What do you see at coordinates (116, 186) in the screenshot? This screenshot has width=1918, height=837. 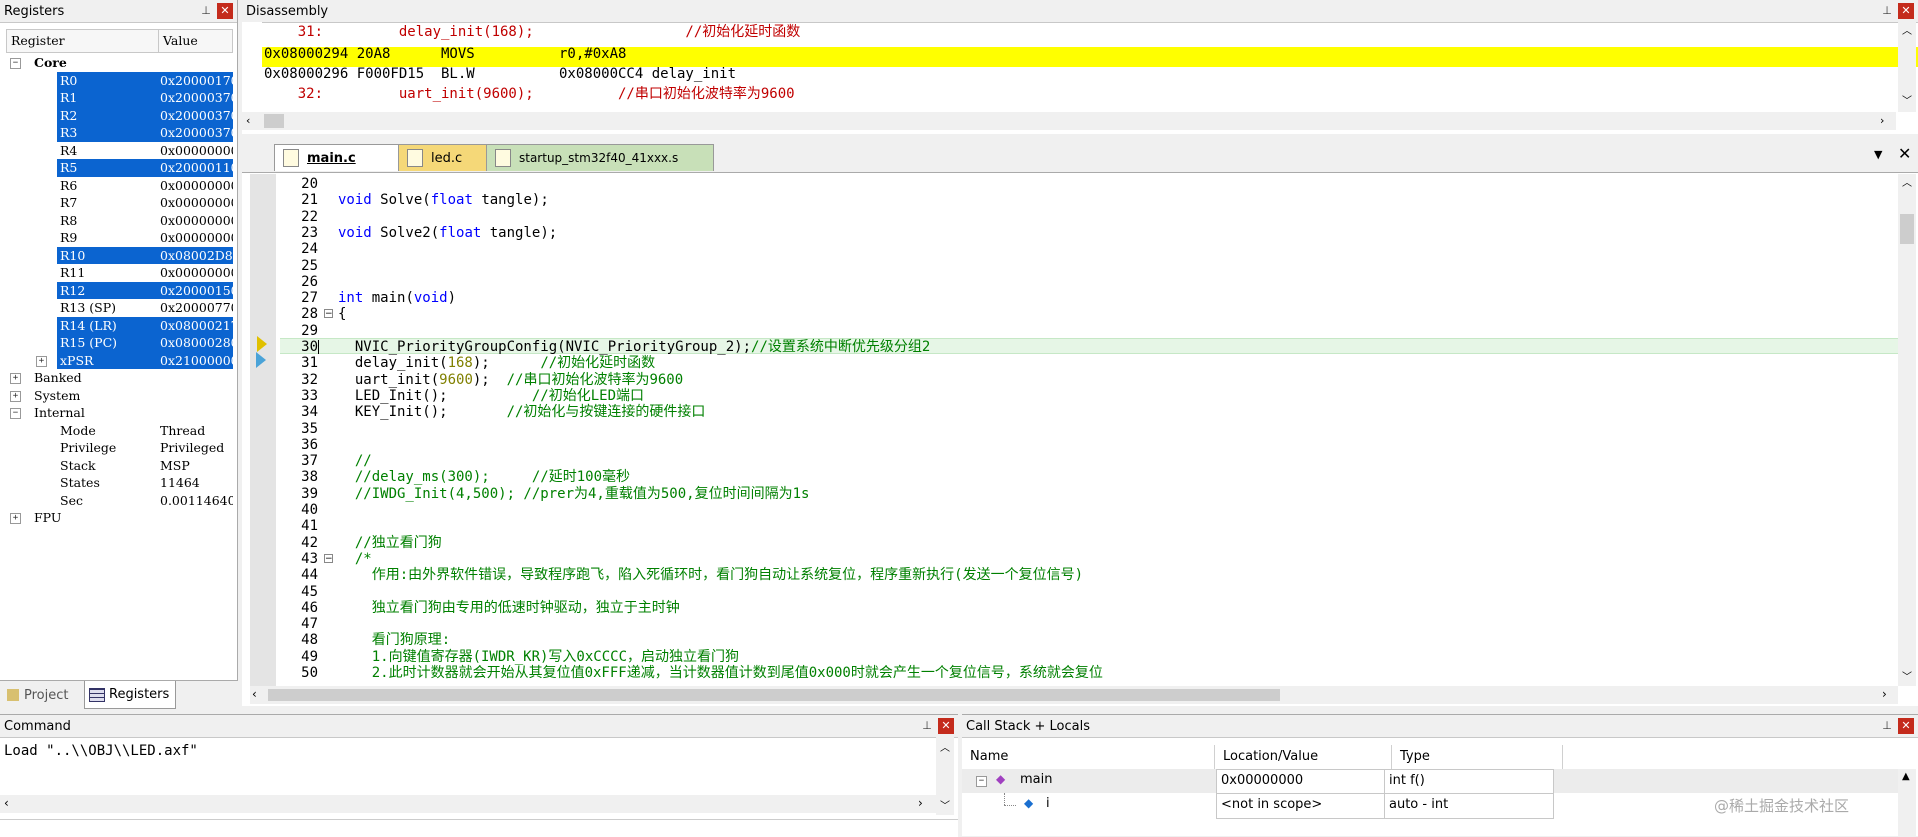 I see `register-row: R6 0x00000000` at bounding box center [116, 186].